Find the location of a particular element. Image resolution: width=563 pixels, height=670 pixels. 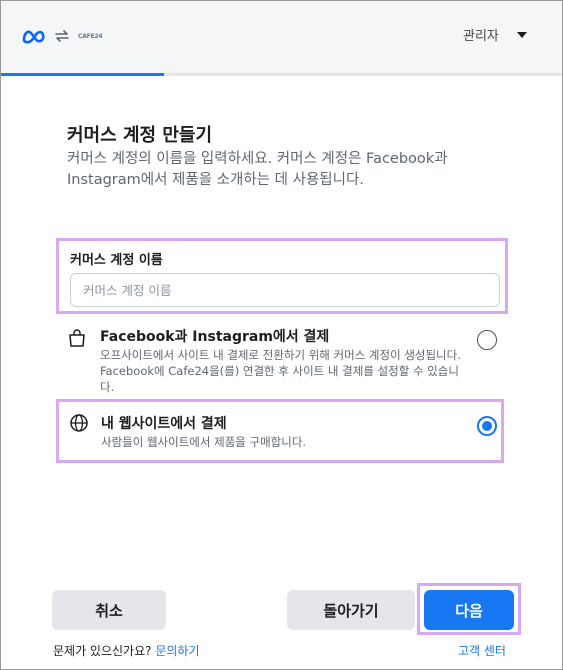

option-radio-website is located at coordinates (487, 426).